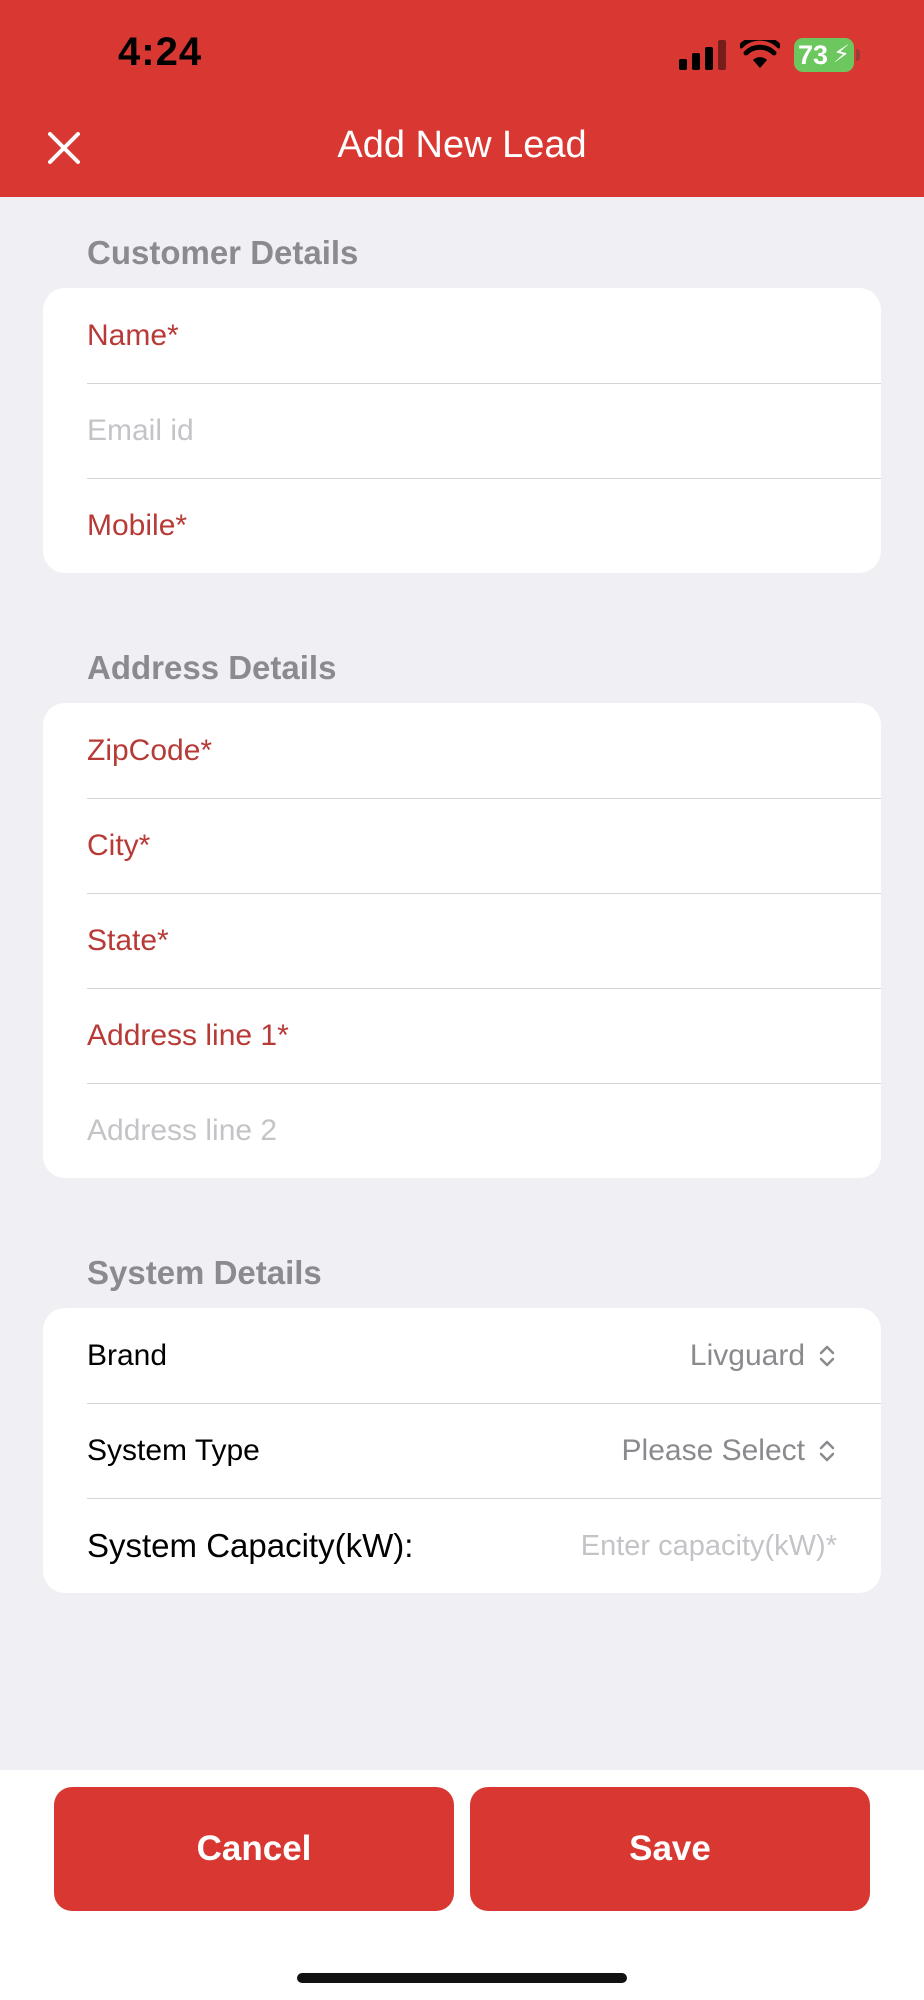 The image size is (924, 2000). I want to click on nav-header: 4:24 73 ⚡ Add New Lead, so click(462, 98).